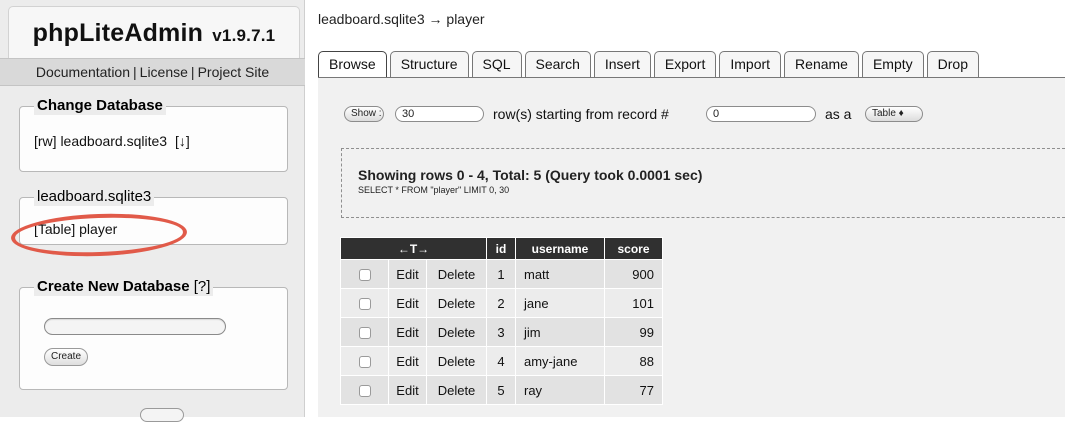  Describe the element at coordinates (244, 35) in the screenshot. I see `app-version: v1.9.7.1` at that location.